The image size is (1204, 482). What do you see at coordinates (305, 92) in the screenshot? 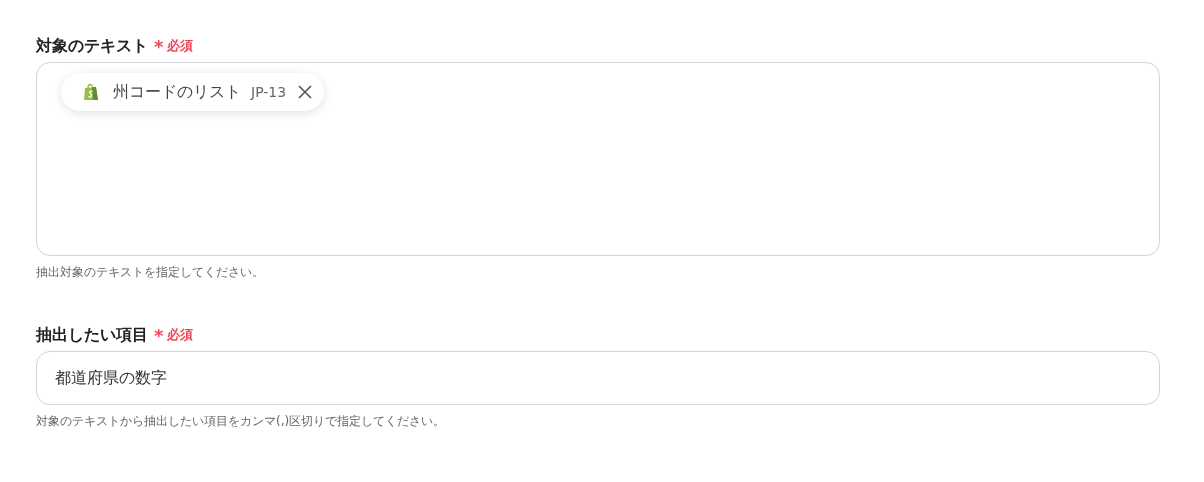
I see `close-icon` at bounding box center [305, 92].